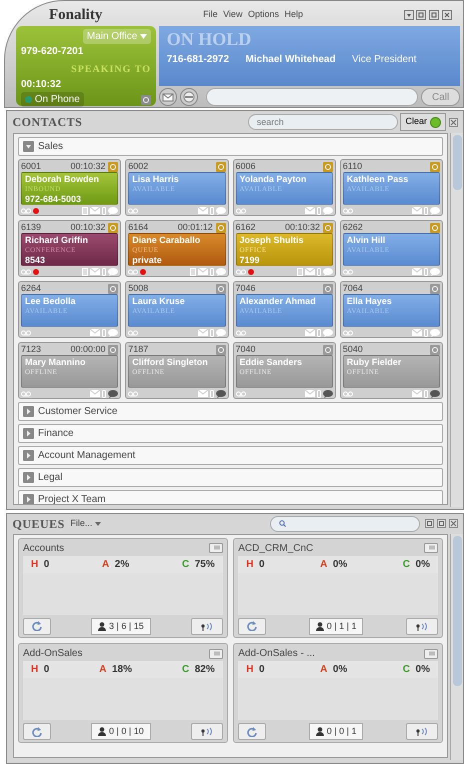 The height and width of the screenshot is (765, 464). I want to click on menu-item: View, so click(232, 15).